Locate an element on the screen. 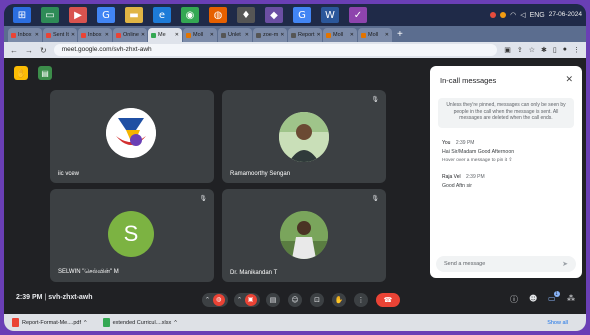 The image size is (590, 335). share-icon: ⇪ is located at coordinates (520, 50).